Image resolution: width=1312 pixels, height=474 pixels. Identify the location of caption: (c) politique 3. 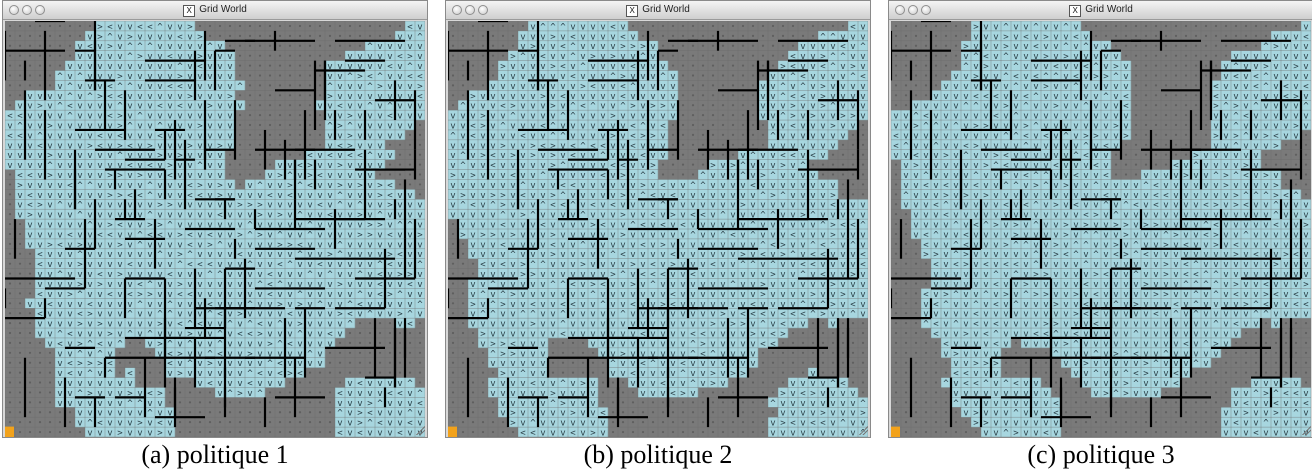
(1101, 454).